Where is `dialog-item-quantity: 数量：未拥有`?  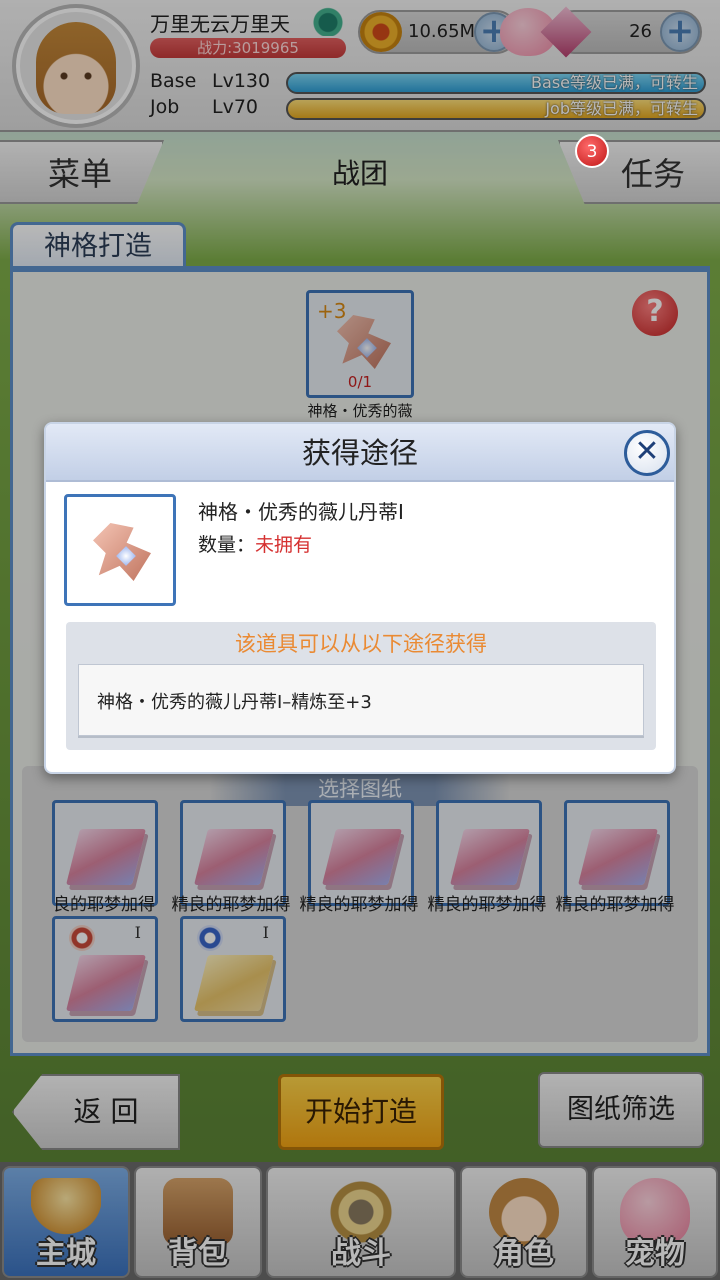
dialog-item-quantity: 数量：未拥有 is located at coordinates (255, 543).